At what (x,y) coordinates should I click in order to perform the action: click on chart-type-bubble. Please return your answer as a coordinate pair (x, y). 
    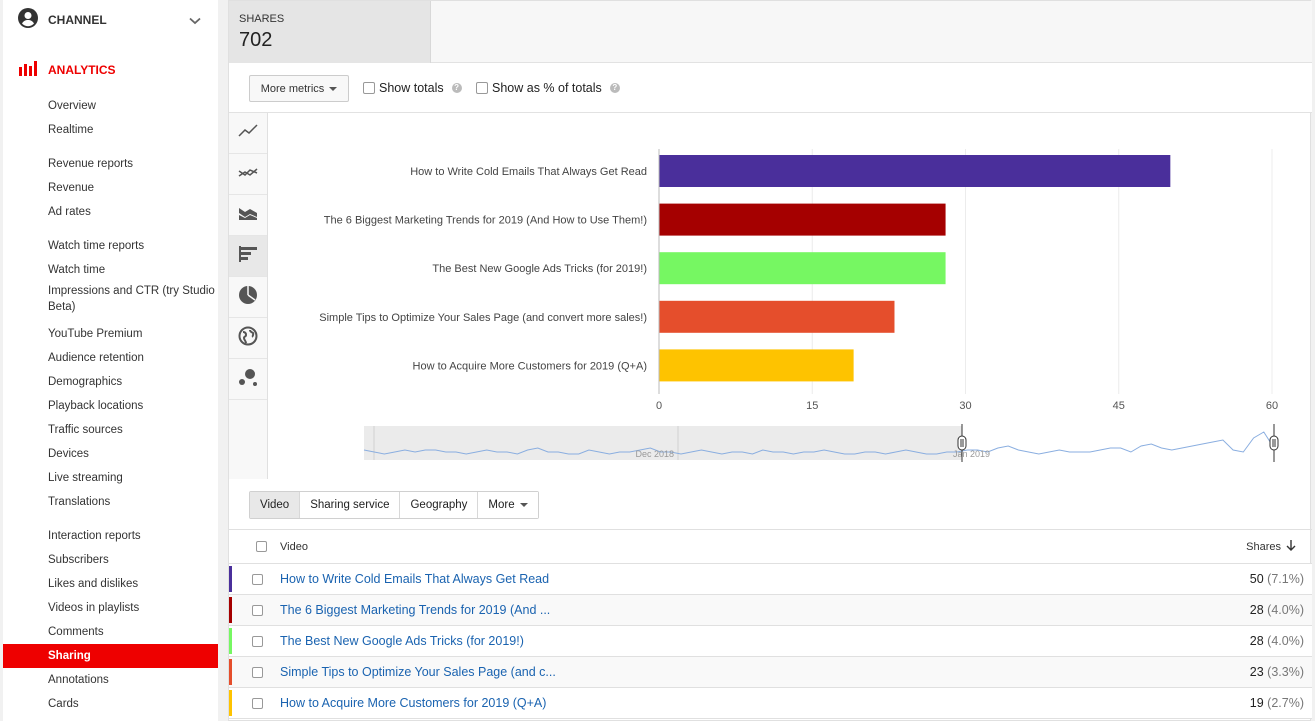
    Looking at the image, I should click on (248, 379).